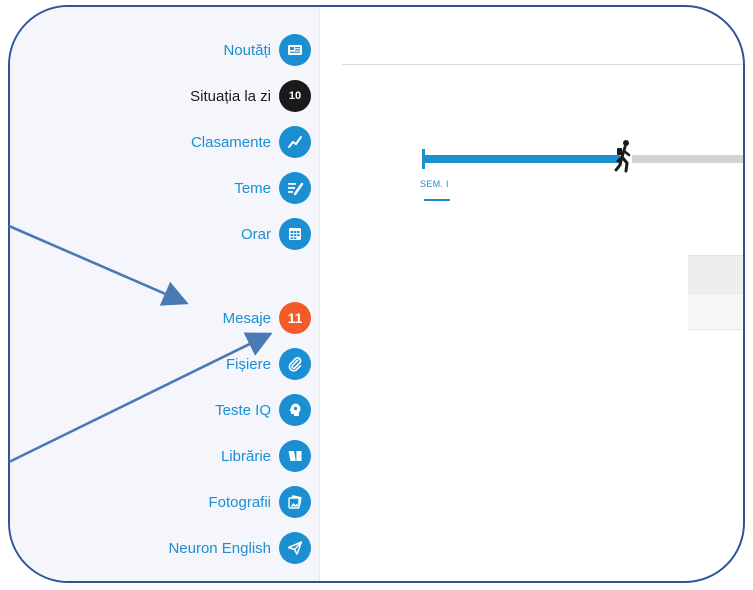 The image size is (753, 590). What do you see at coordinates (245, 456) in the screenshot?
I see `sidebar-item-label: Librărie` at bounding box center [245, 456].